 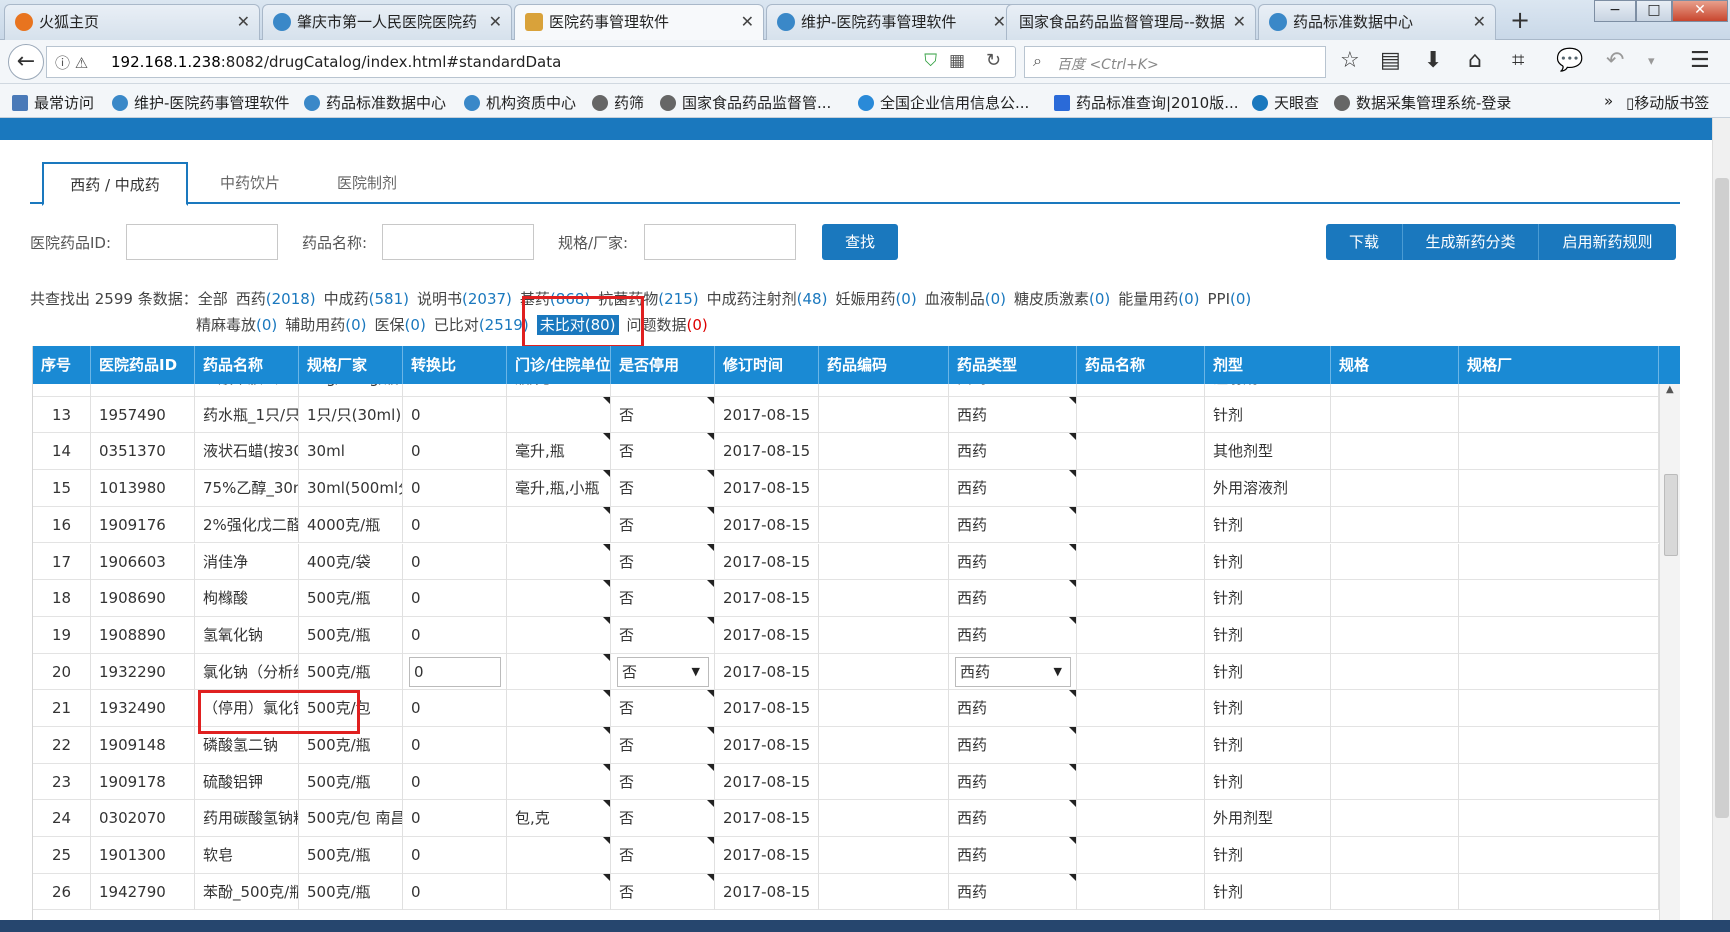 What do you see at coordinates (1518, 60) in the screenshot?
I see `screenshot-icon: ⌗` at bounding box center [1518, 60].